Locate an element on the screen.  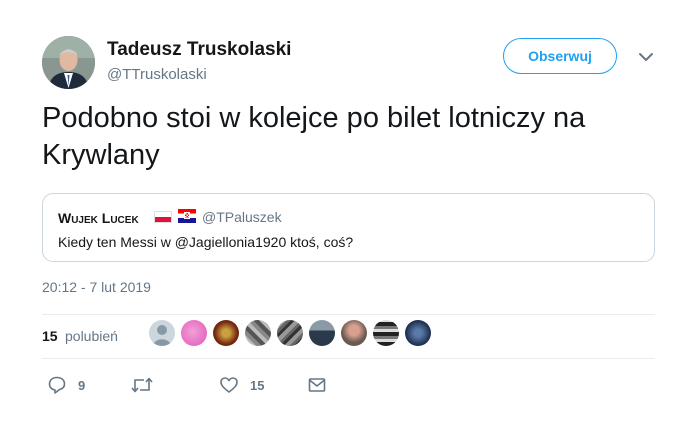
quoted-author-handle: @TPaluszek is located at coordinates (242, 217).